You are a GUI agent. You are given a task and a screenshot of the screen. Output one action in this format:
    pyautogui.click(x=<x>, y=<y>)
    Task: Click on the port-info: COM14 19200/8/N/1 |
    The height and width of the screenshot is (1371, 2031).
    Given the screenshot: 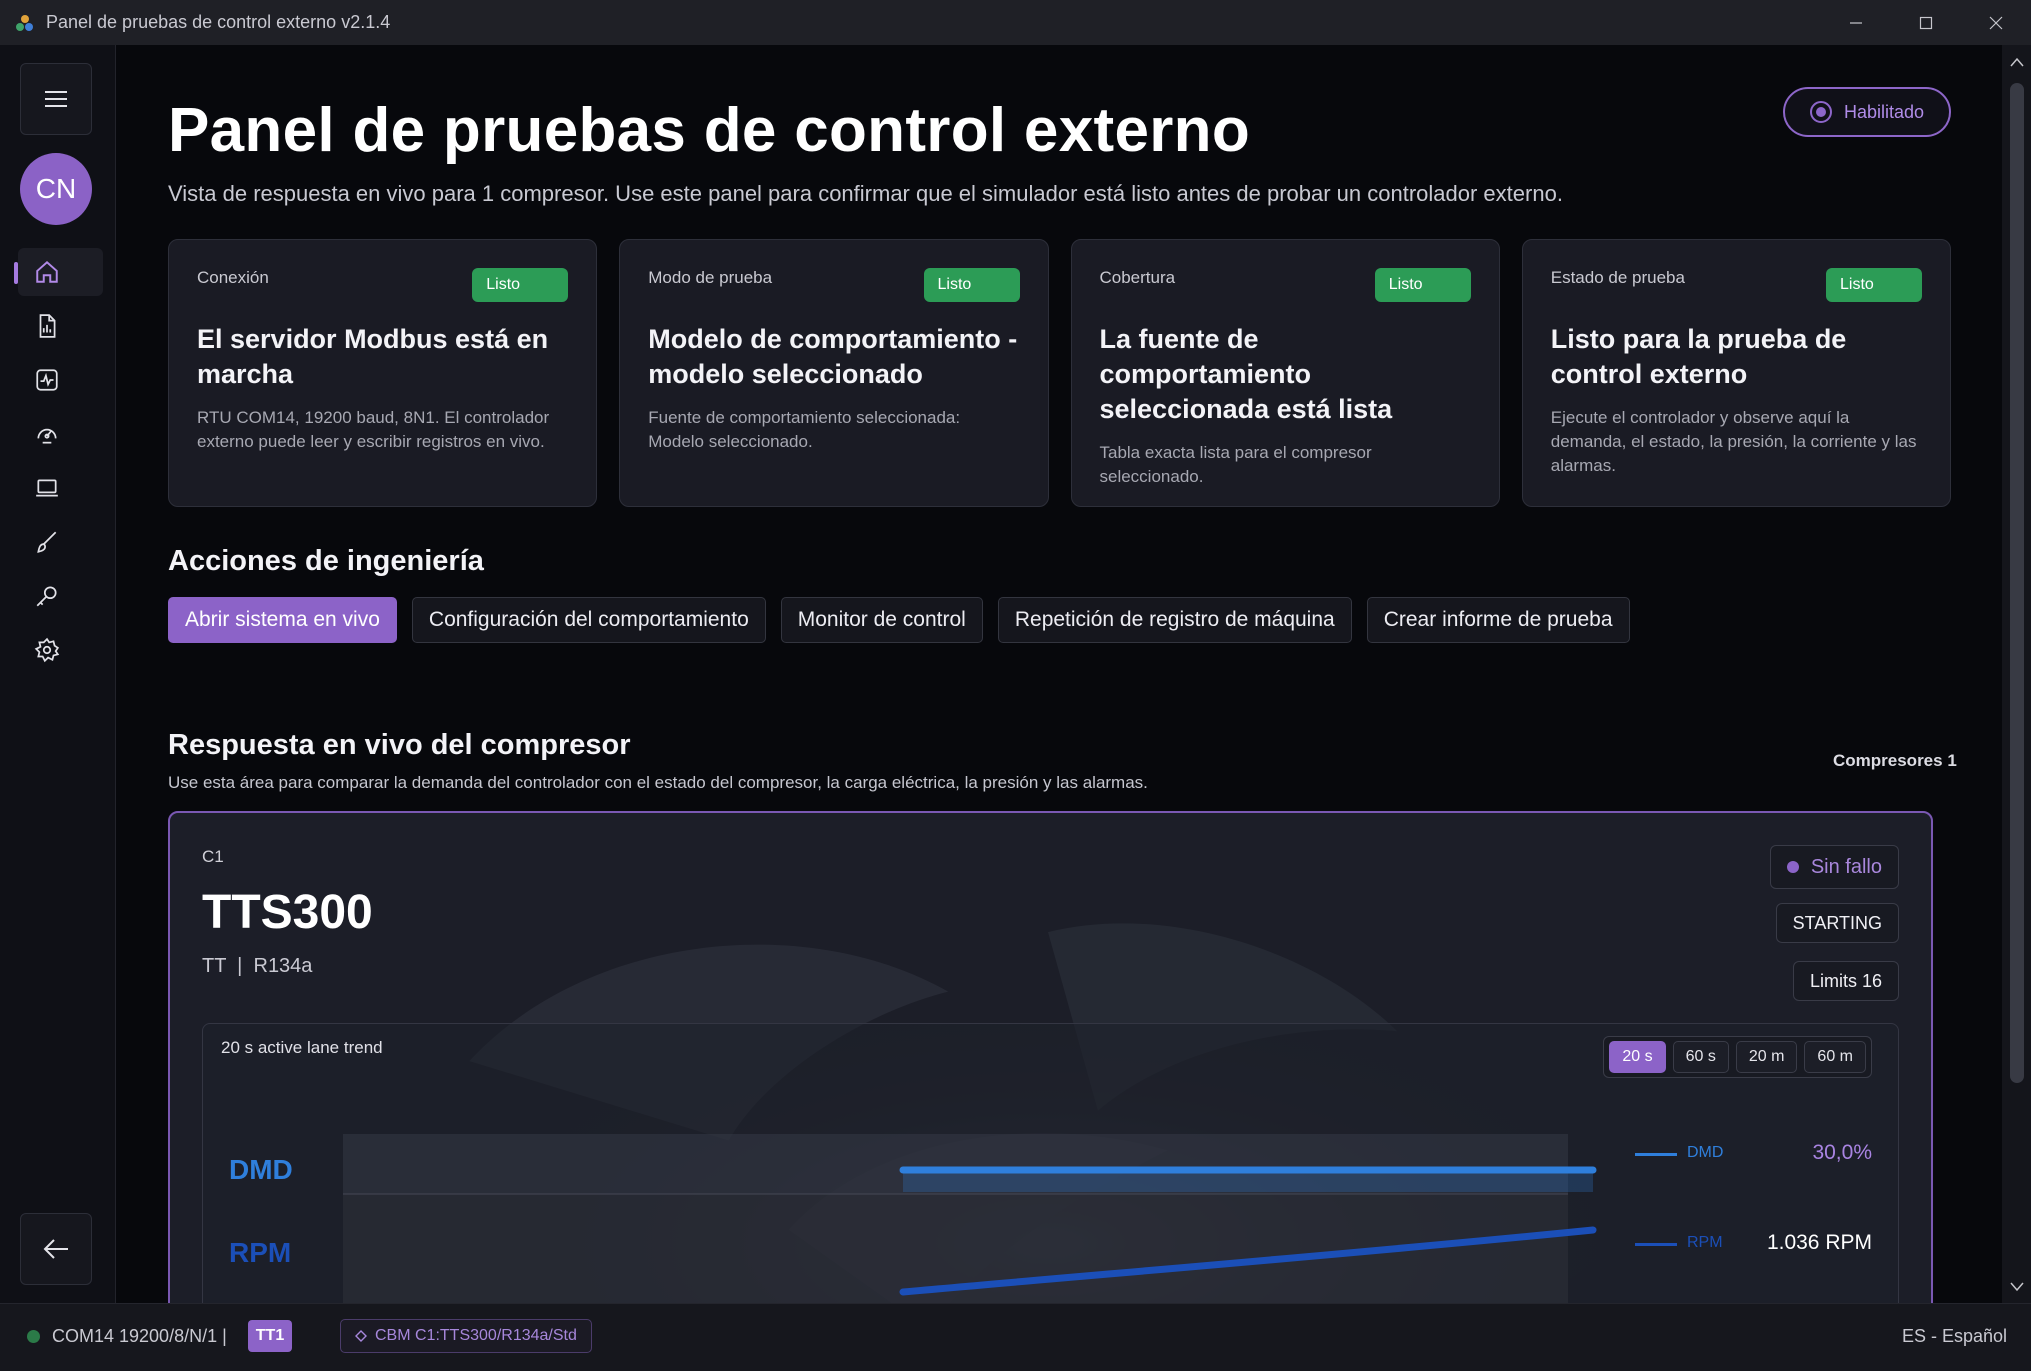 What is the action you would take?
    pyautogui.click(x=139, y=1336)
    